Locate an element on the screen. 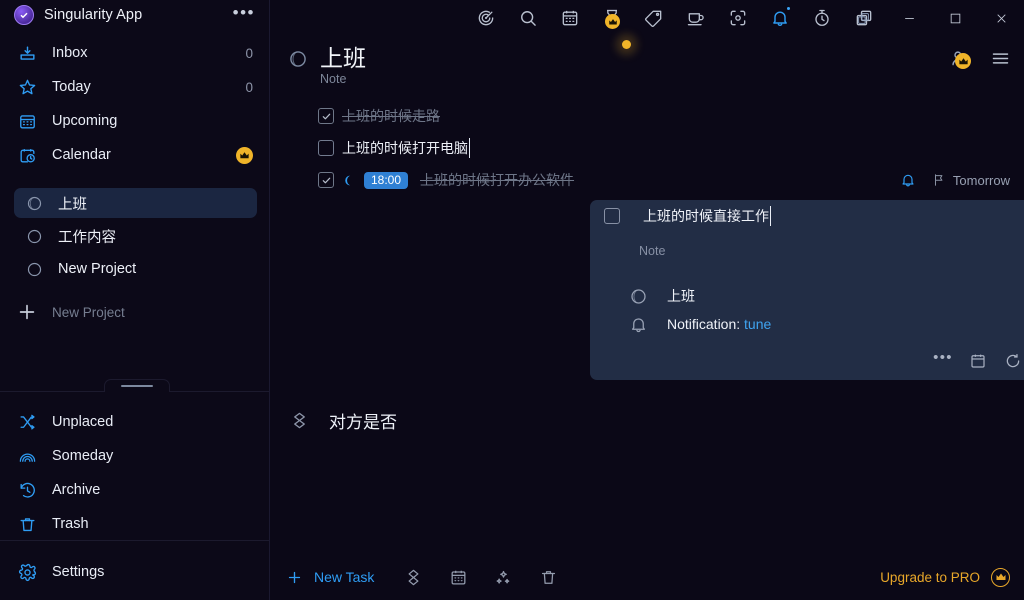 This screenshot has height=600, width=1024. sparkle-move-icon is located at coordinates (503, 577).